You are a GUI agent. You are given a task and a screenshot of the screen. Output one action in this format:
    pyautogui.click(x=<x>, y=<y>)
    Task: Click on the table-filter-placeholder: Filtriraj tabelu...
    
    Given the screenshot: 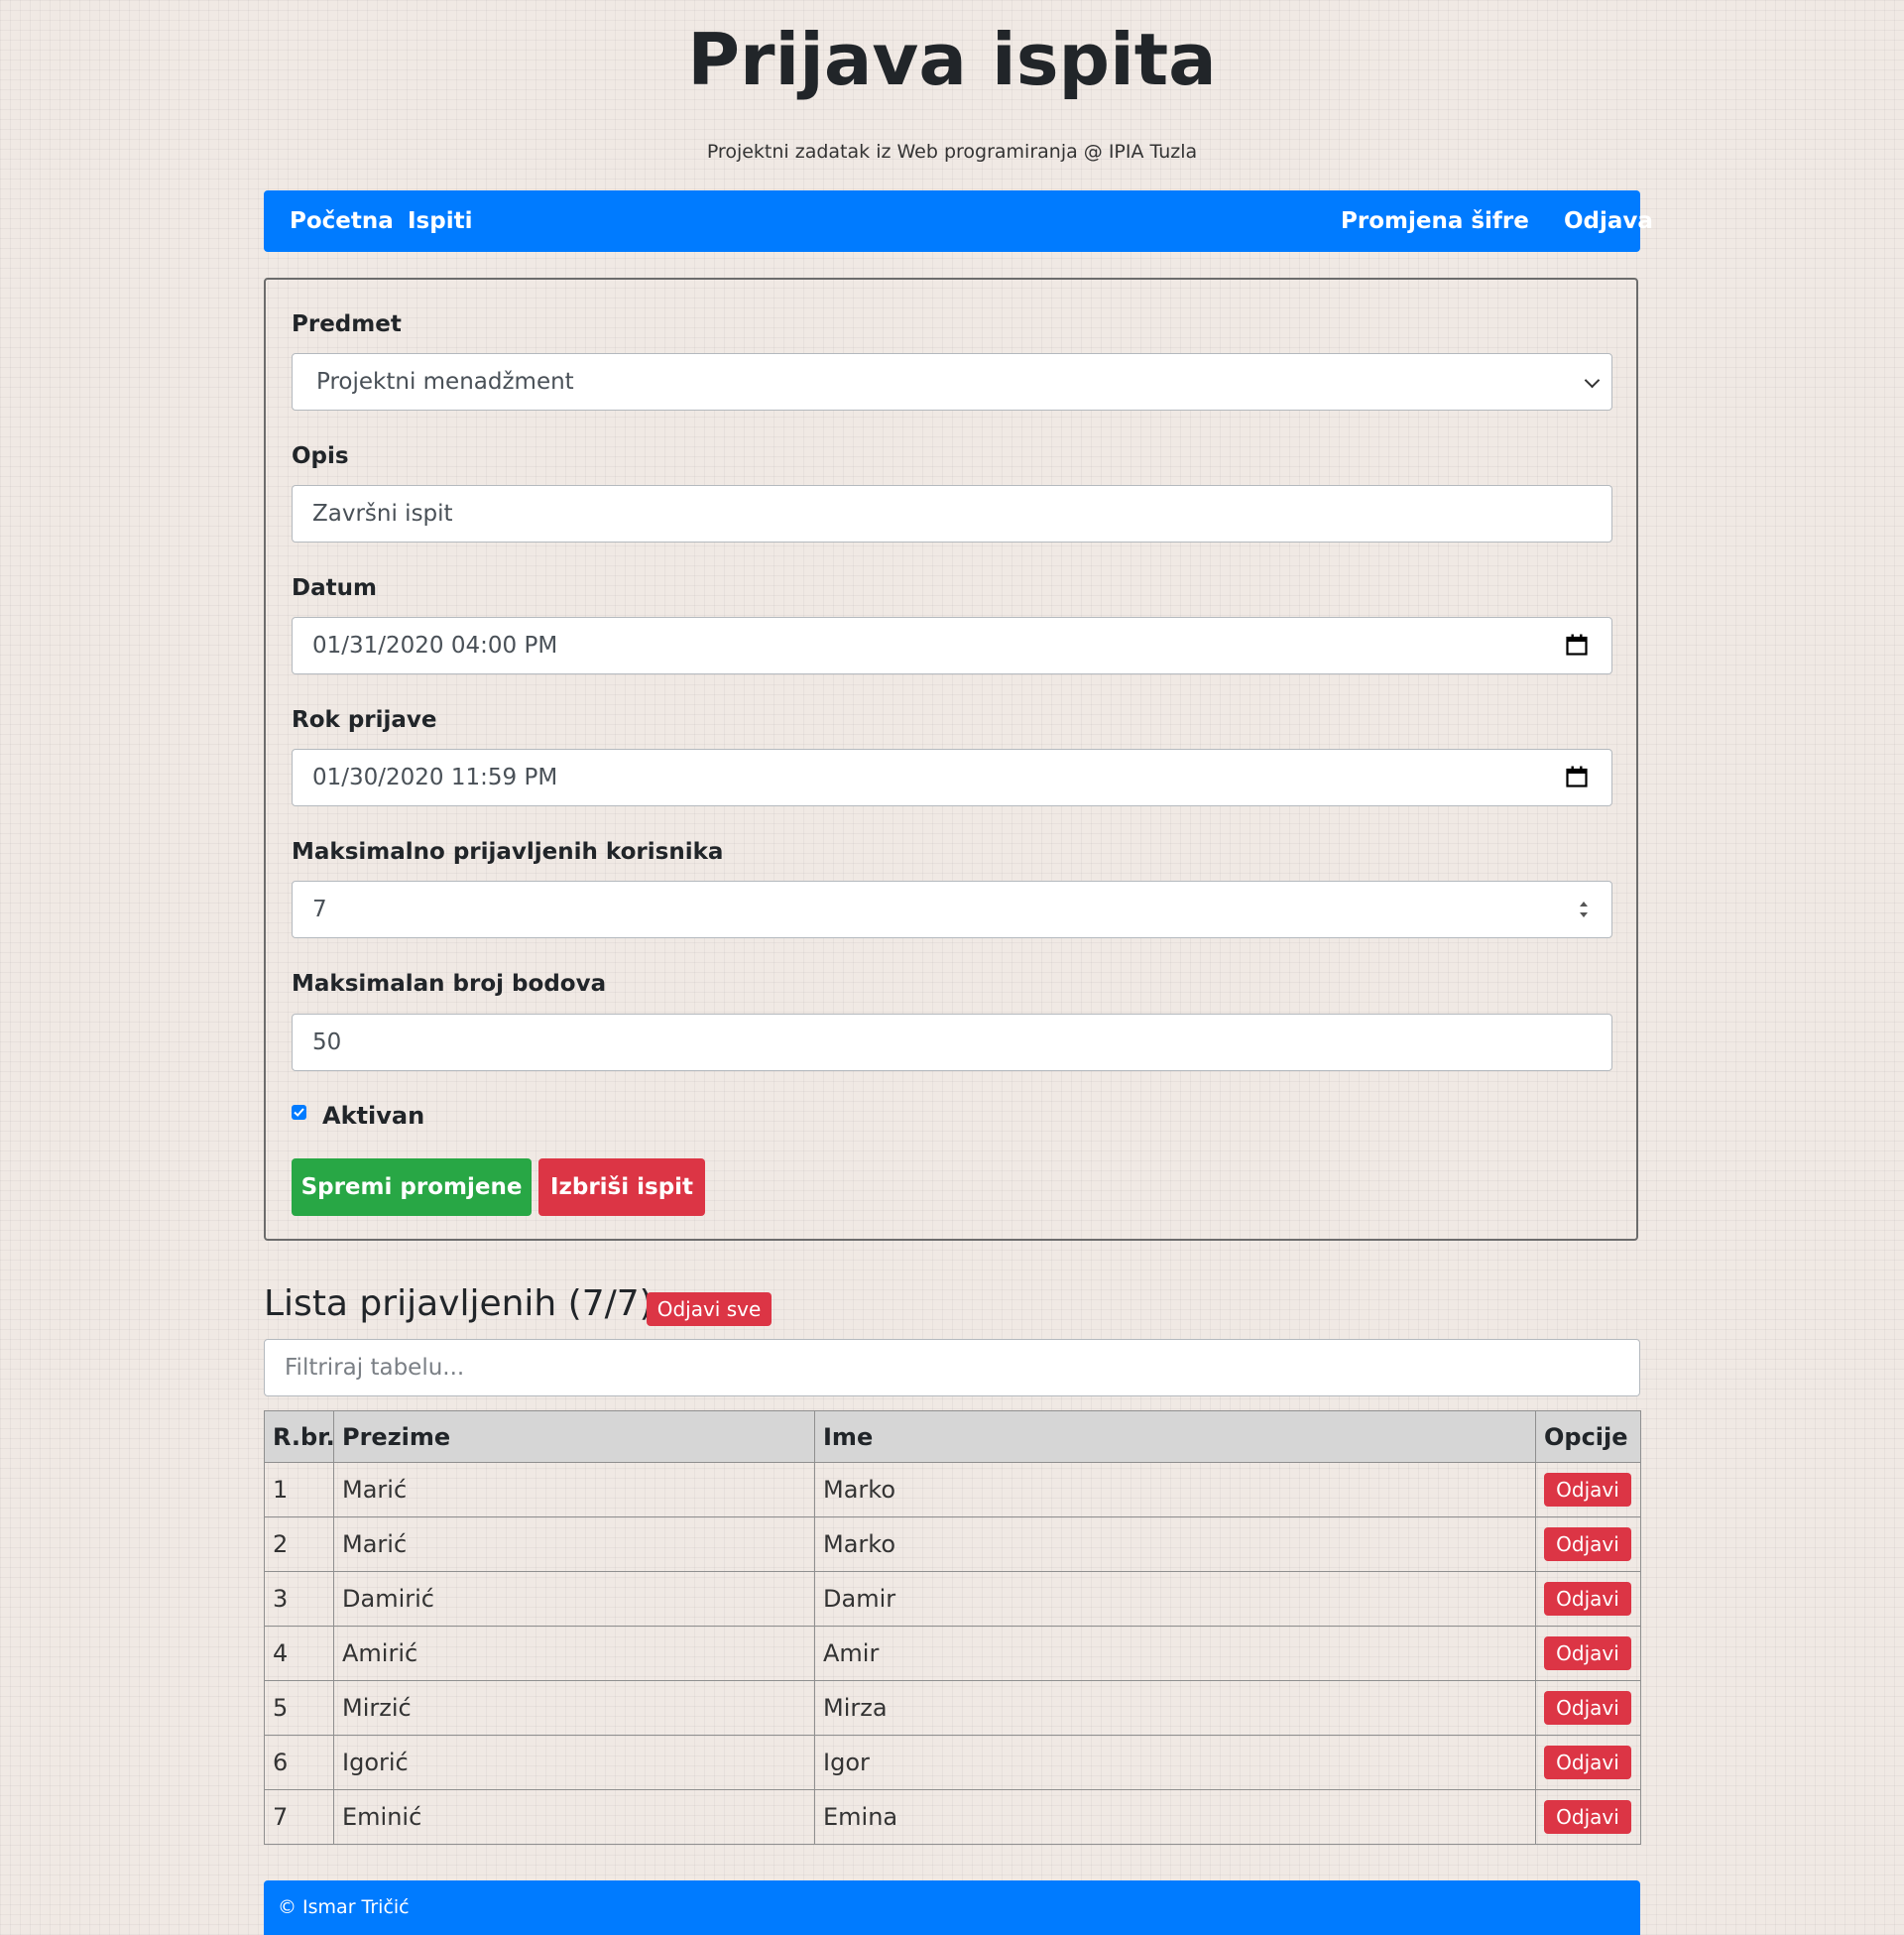 What is the action you would take?
    pyautogui.click(x=375, y=1368)
    